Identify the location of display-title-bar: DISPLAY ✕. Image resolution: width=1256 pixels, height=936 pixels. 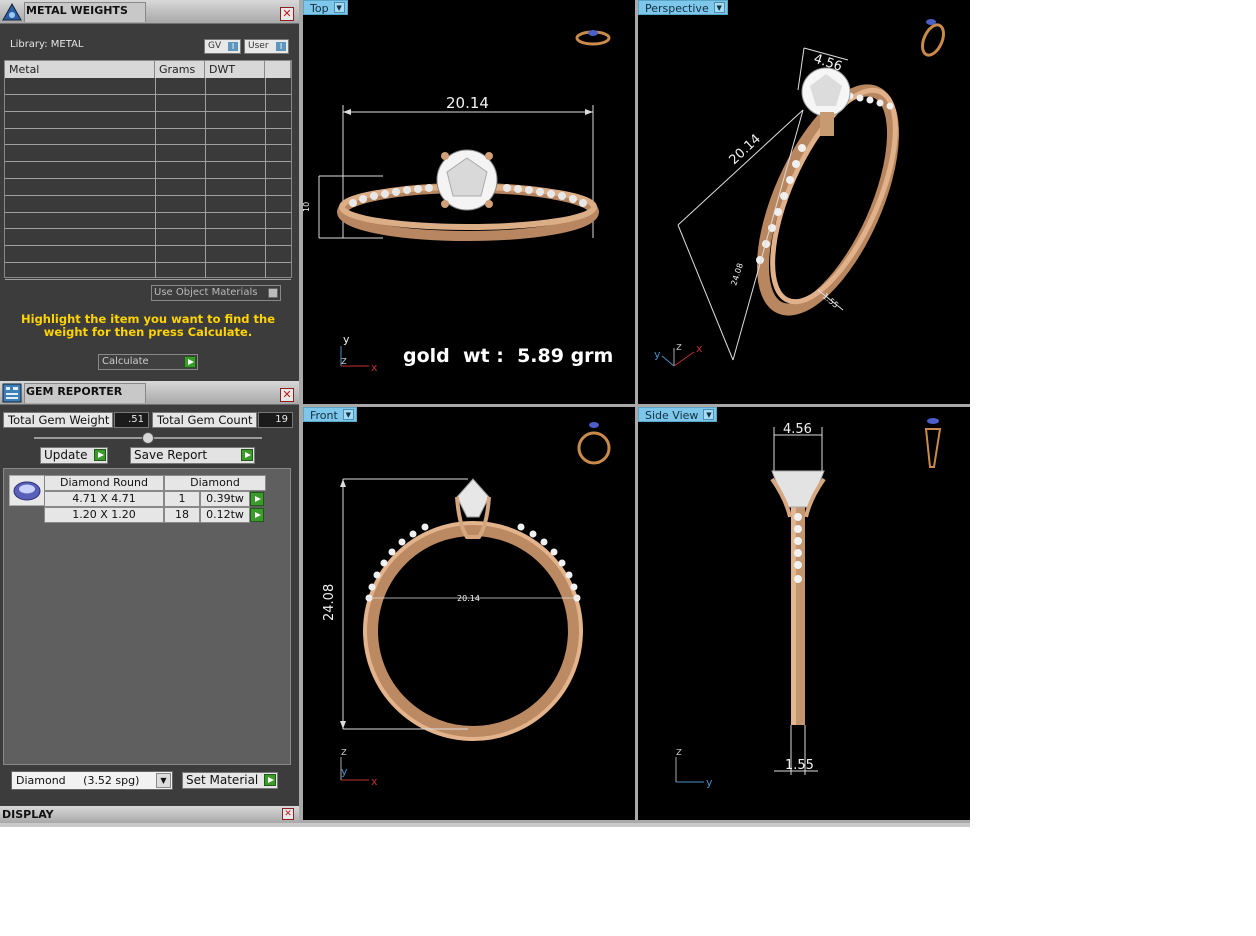
(149, 814).